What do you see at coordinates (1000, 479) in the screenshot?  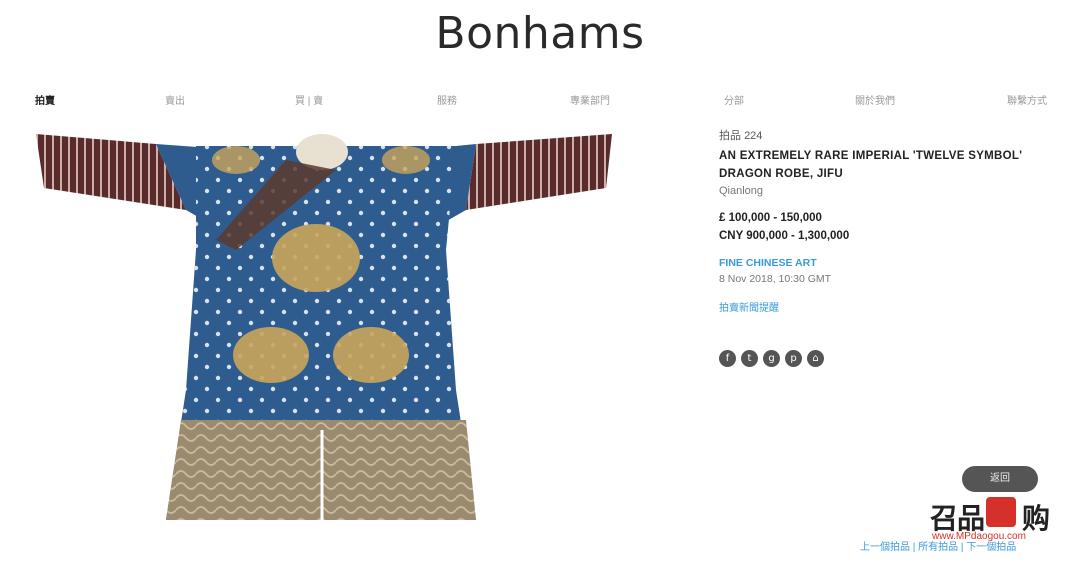 I see `back-button: 返回` at bounding box center [1000, 479].